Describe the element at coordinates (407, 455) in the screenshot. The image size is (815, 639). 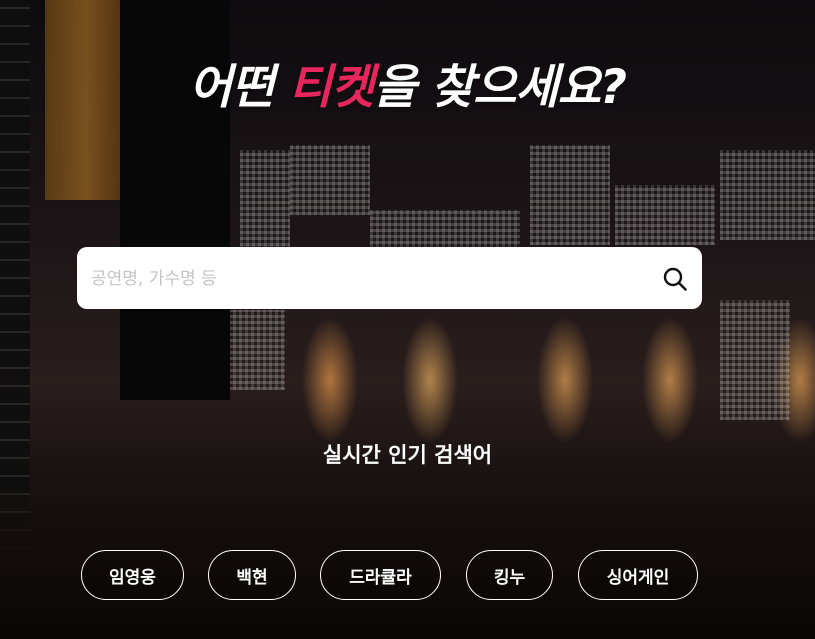
I see `trending-title: 실시간 인기 검색어` at that location.